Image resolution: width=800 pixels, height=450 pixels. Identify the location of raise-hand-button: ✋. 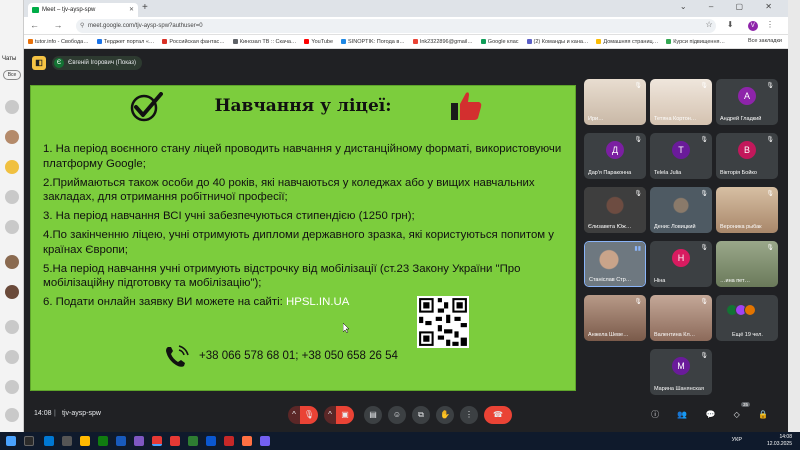
(445, 415).